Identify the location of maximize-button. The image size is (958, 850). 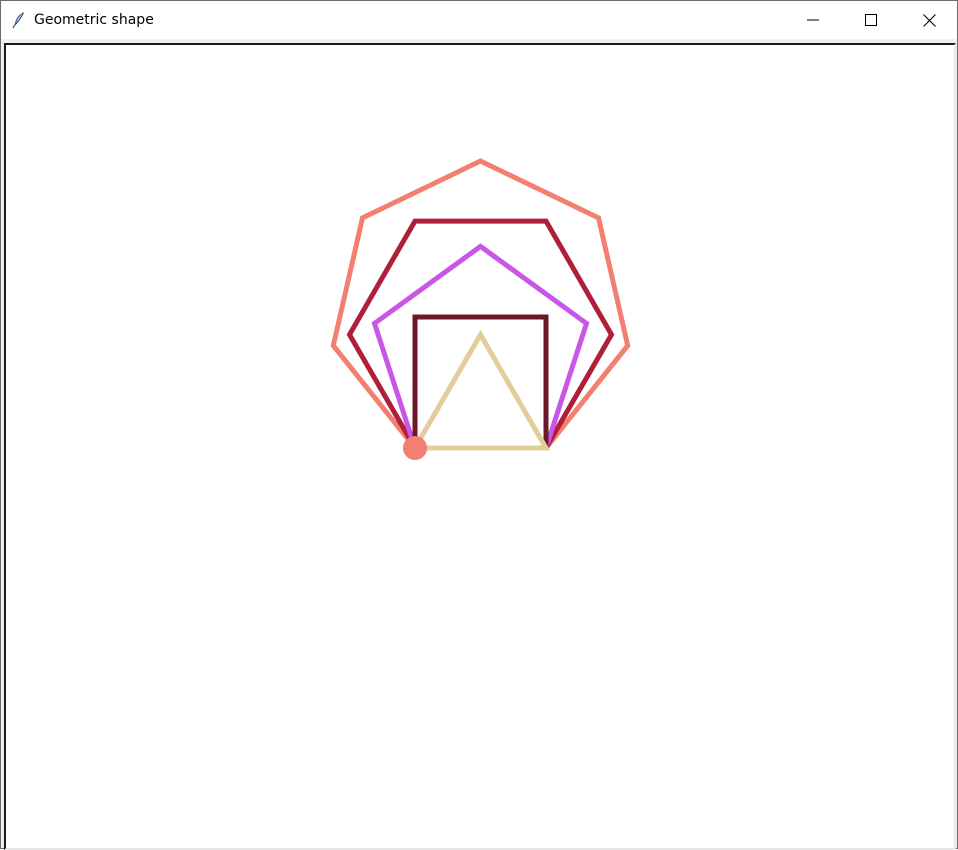
(871, 20).